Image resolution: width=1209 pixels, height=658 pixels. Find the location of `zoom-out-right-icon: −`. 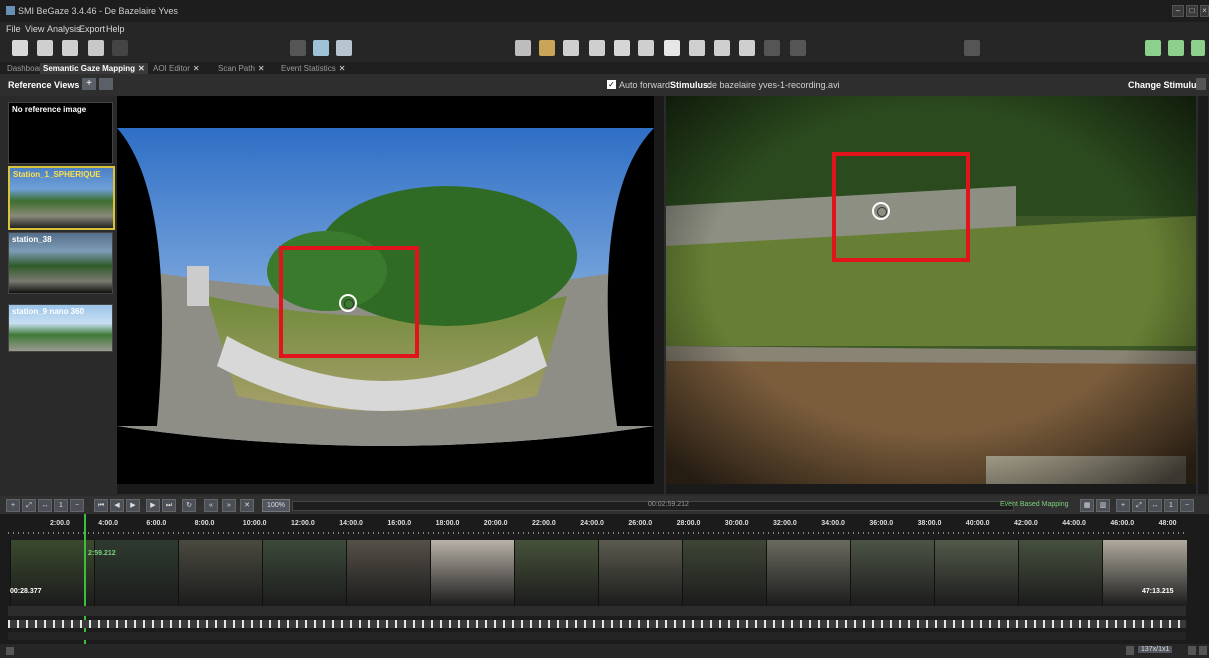

zoom-out-right-icon: − is located at coordinates (1187, 505).